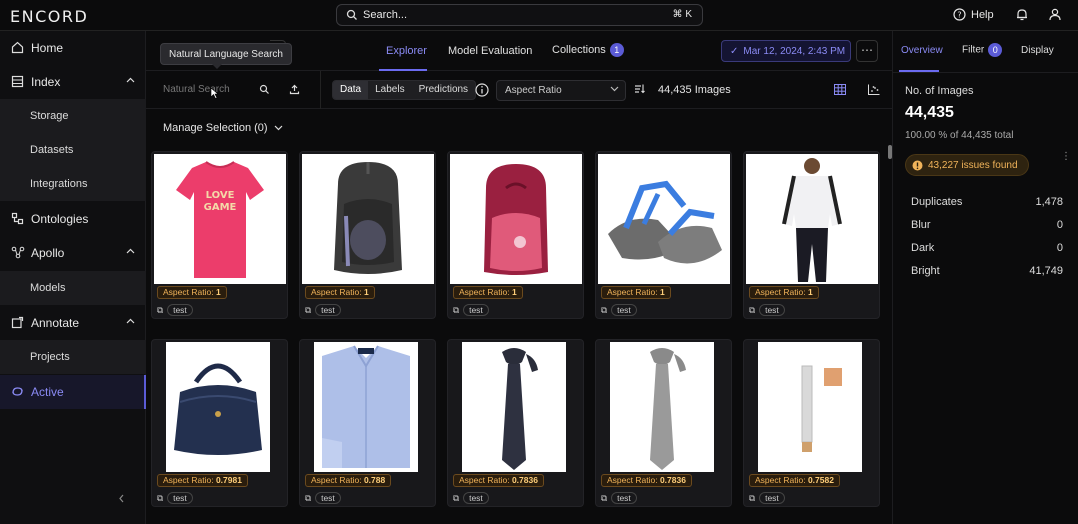  I want to click on metric-value: 1,478, so click(1049, 202).